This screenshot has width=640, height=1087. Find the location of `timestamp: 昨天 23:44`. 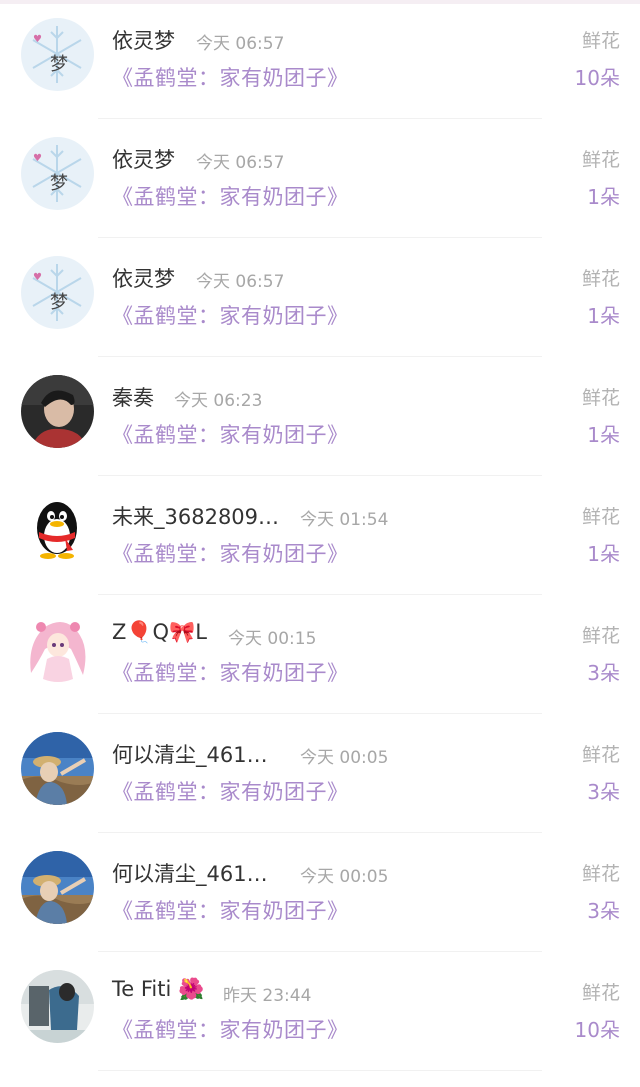

timestamp: 昨天 23:44 is located at coordinates (267, 996).